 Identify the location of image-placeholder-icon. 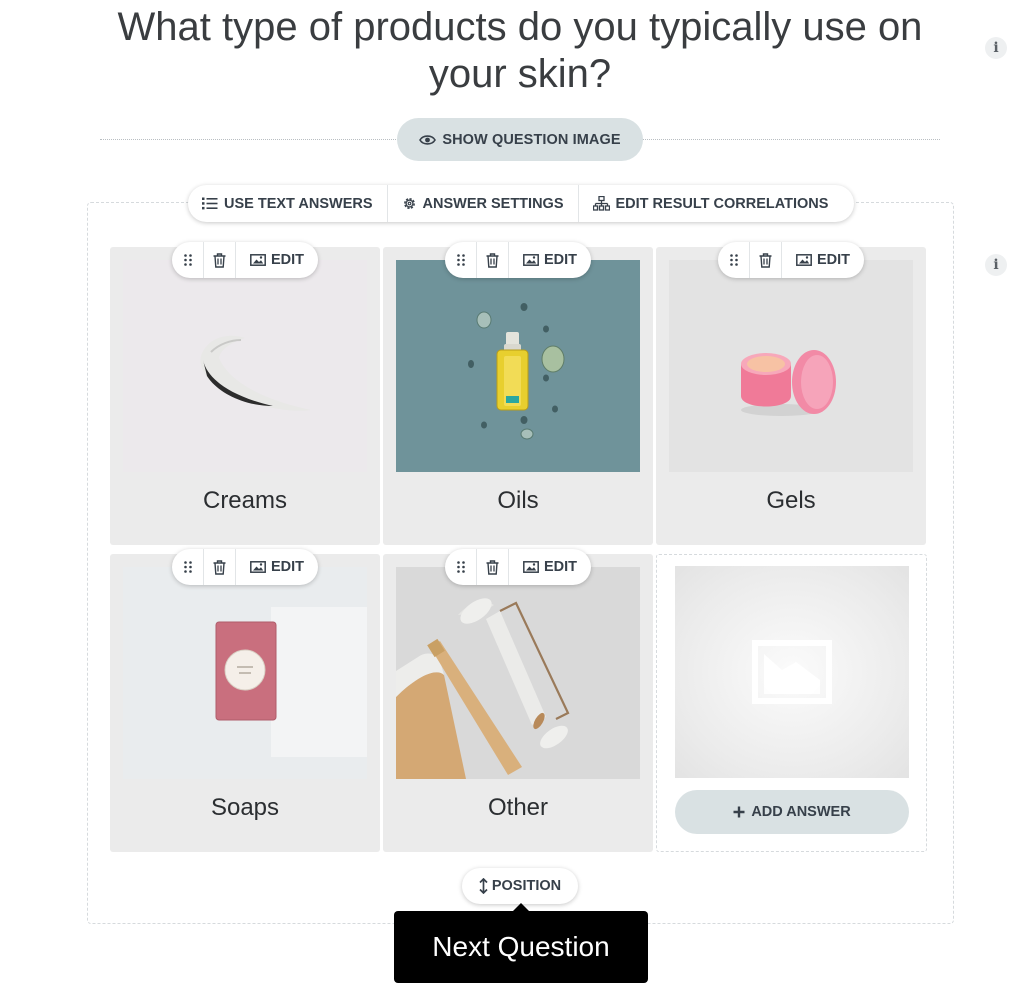
(792, 672).